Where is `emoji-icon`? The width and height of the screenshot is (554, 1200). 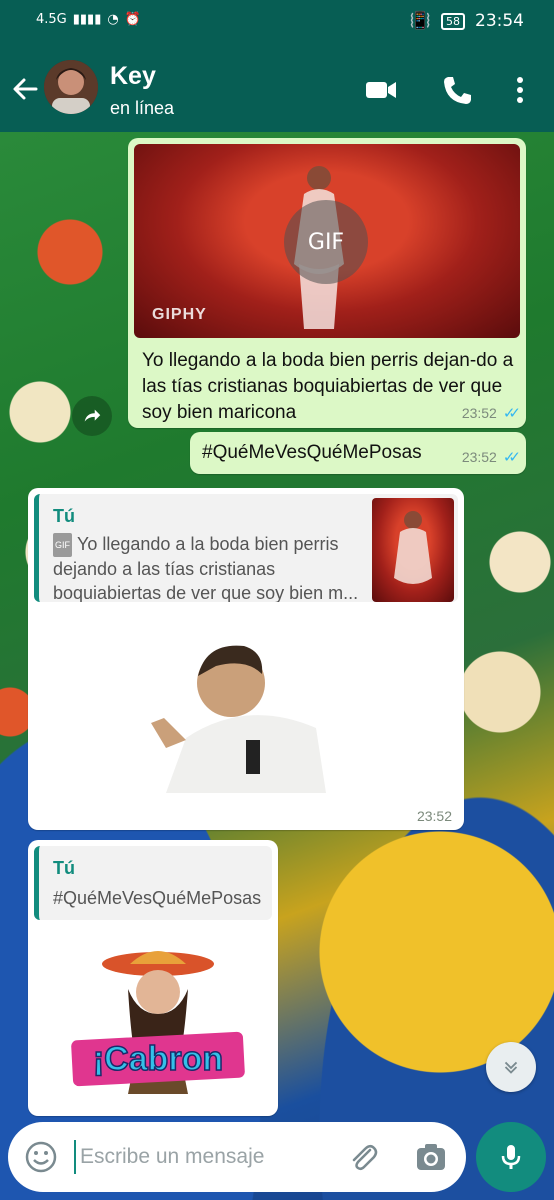
emoji-icon is located at coordinates (41, 1157).